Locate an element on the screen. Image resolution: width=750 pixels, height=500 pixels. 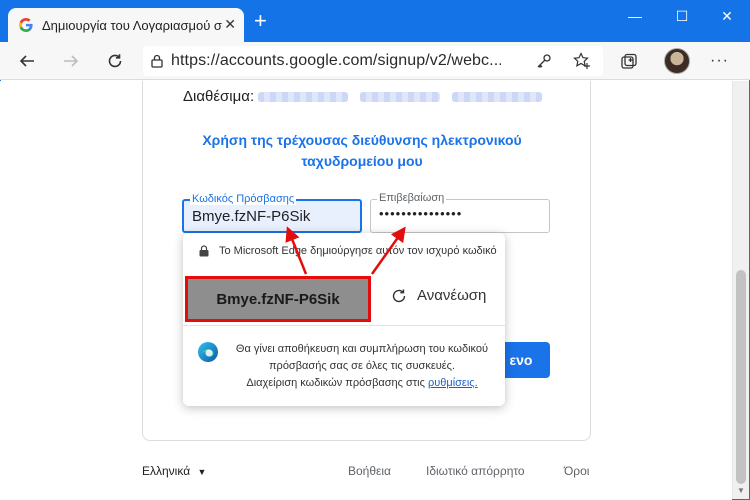
language-label: Ελληνικά is located at coordinates (166, 471).